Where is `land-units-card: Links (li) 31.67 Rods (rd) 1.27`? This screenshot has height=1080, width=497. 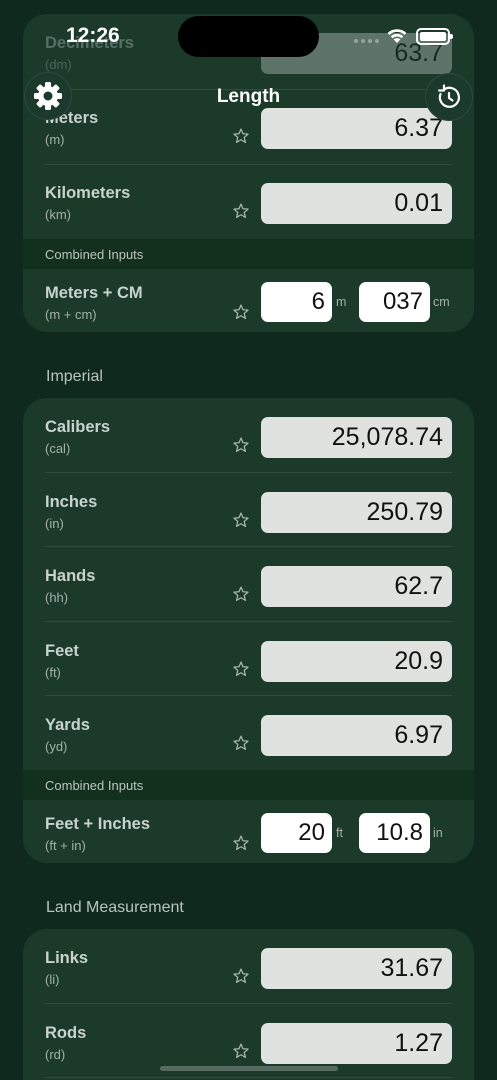
land-units-card: Links (li) 31.67 Rods (rd) 1.27 is located at coordinates (248, 1004).